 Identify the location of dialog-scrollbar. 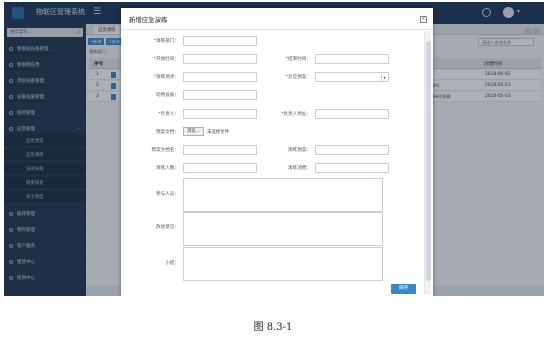
(427, 162).